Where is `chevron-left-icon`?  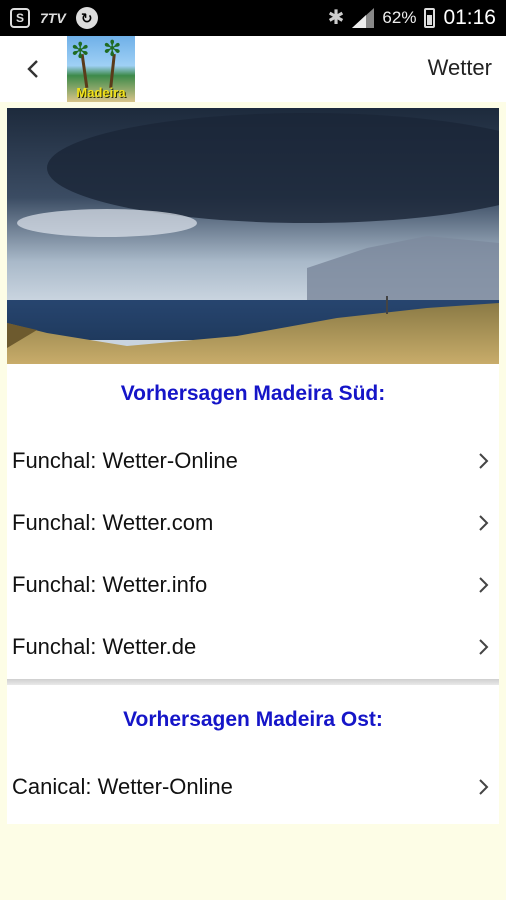
chevron-left-icon is located at coordinates (32, 69).